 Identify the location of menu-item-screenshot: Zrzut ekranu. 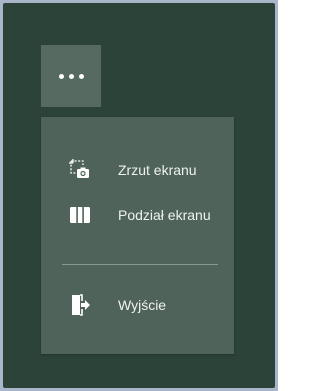
(137, 170).